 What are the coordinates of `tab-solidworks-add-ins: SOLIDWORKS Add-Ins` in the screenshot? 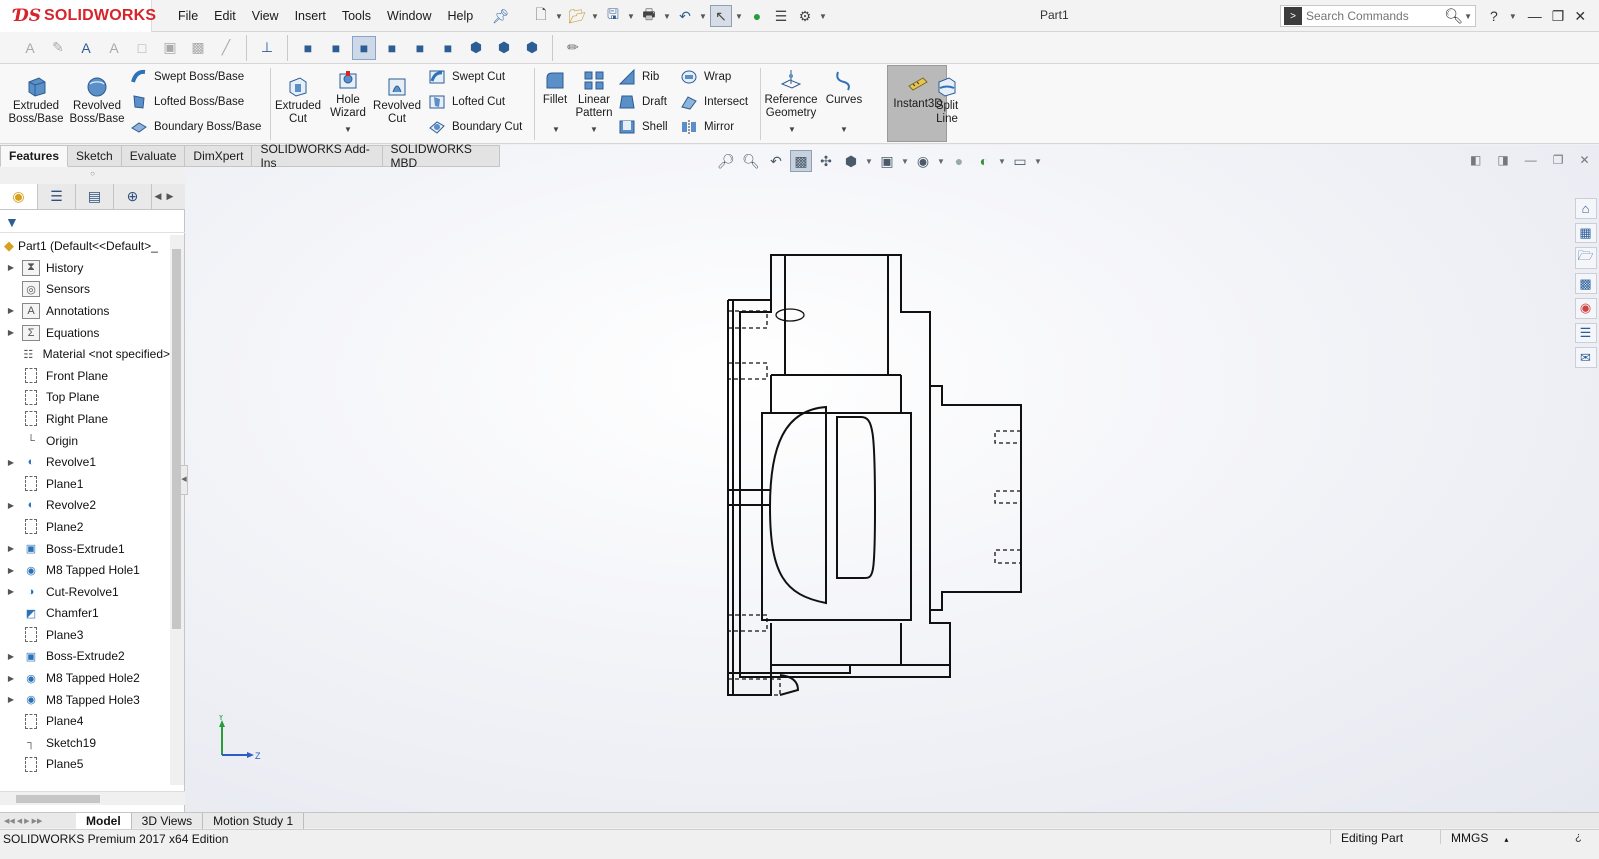 It's located at (317, 156).